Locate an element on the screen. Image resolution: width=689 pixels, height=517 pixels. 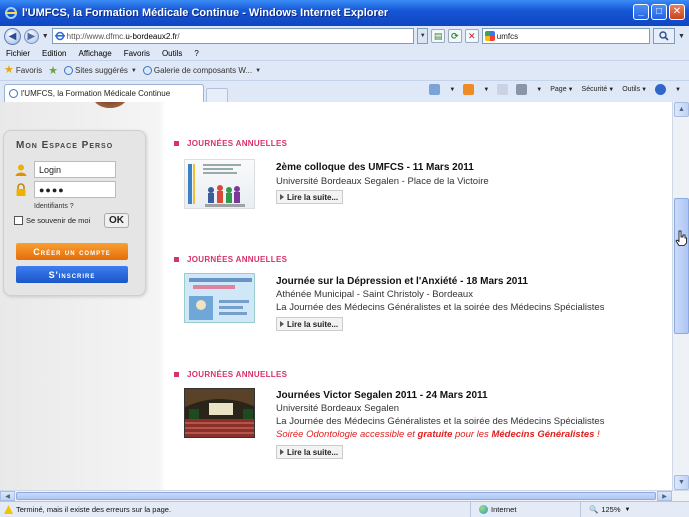
forward-button: ▶ is located at coordinates (31, 36).